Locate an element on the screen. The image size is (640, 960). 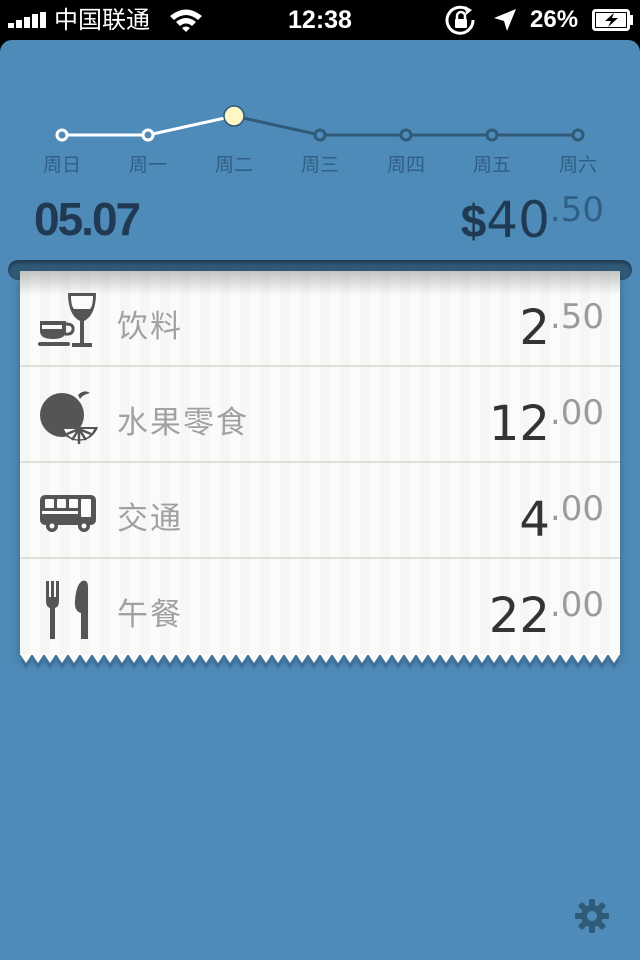
expense-amount: 22.00 is located at coordinates (546, 614).